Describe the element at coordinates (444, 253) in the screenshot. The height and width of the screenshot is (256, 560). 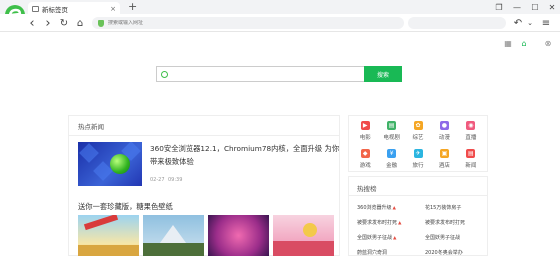
I see `hot-search-text: 2020冬奥会举办` at that location.